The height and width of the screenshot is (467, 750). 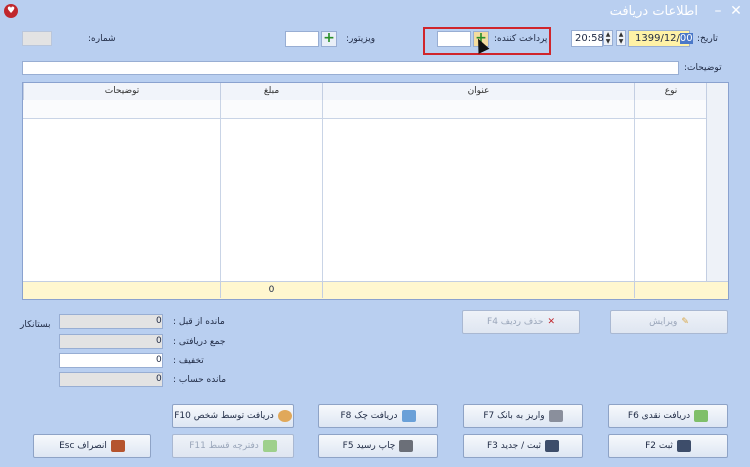 What do you see at coordinates (478, 91) in the screenshot?
I see `column-title: عنوان` at bounding box center [478, 91].